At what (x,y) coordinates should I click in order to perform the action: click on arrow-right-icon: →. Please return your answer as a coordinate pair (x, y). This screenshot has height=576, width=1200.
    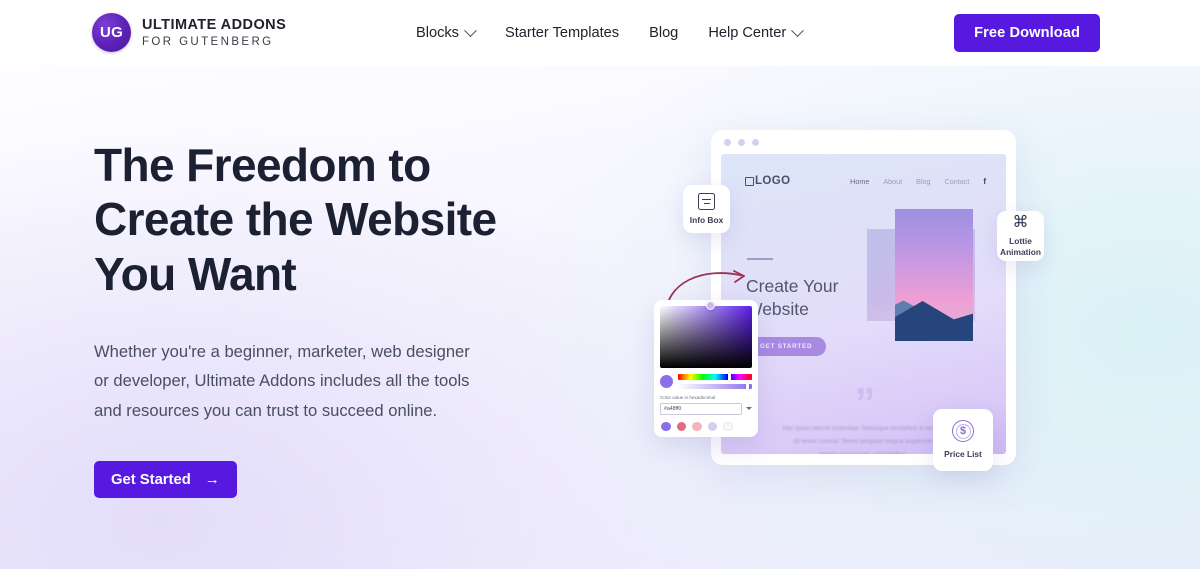
    Looking at the image, I should click on (212, 480).